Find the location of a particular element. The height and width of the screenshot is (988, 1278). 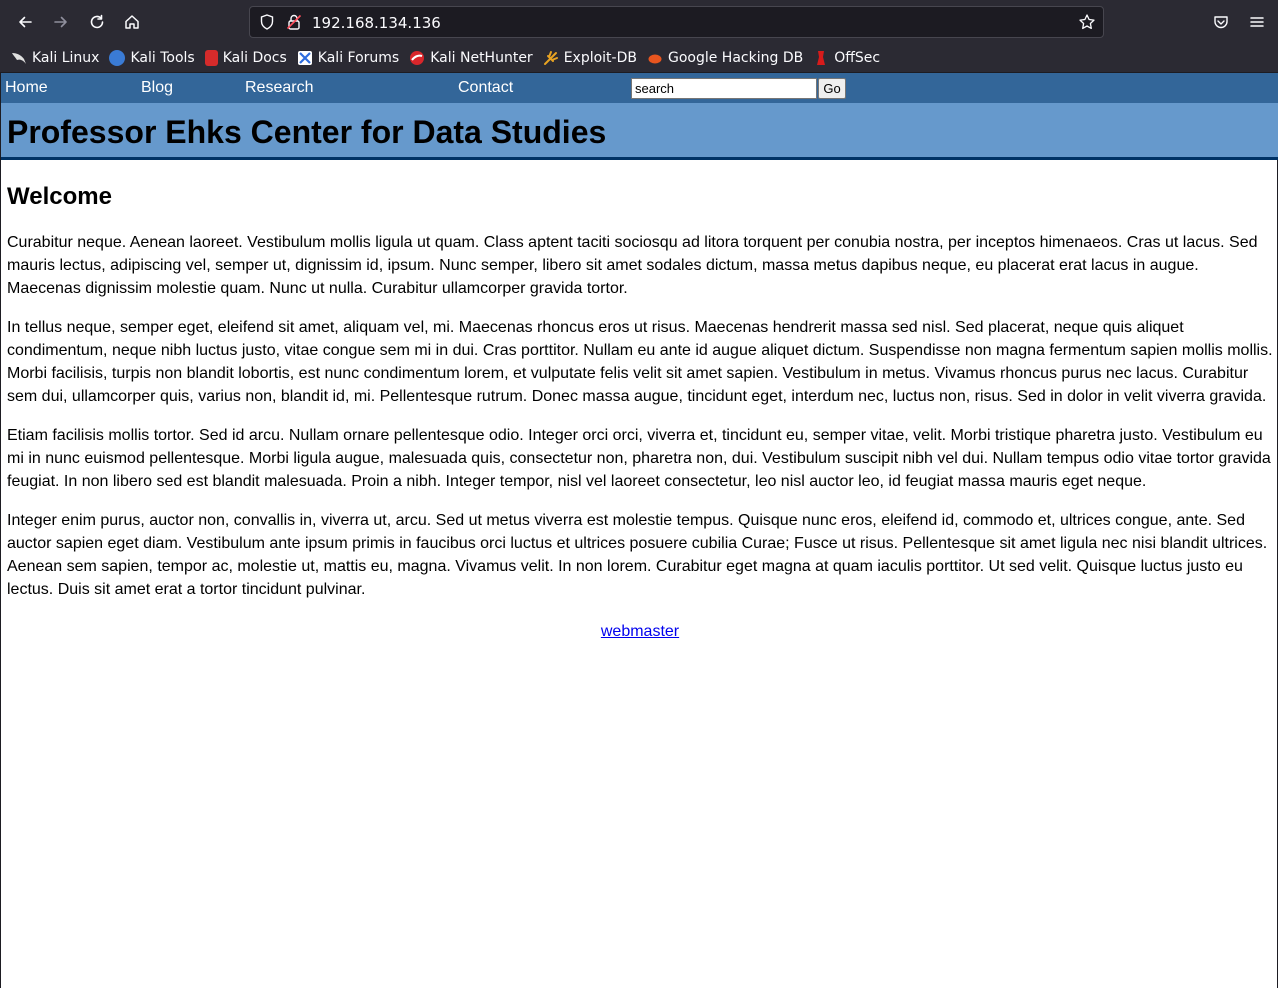

site-title: Professor Ehks Center for Data Studies is located at coordinates (307, 132).